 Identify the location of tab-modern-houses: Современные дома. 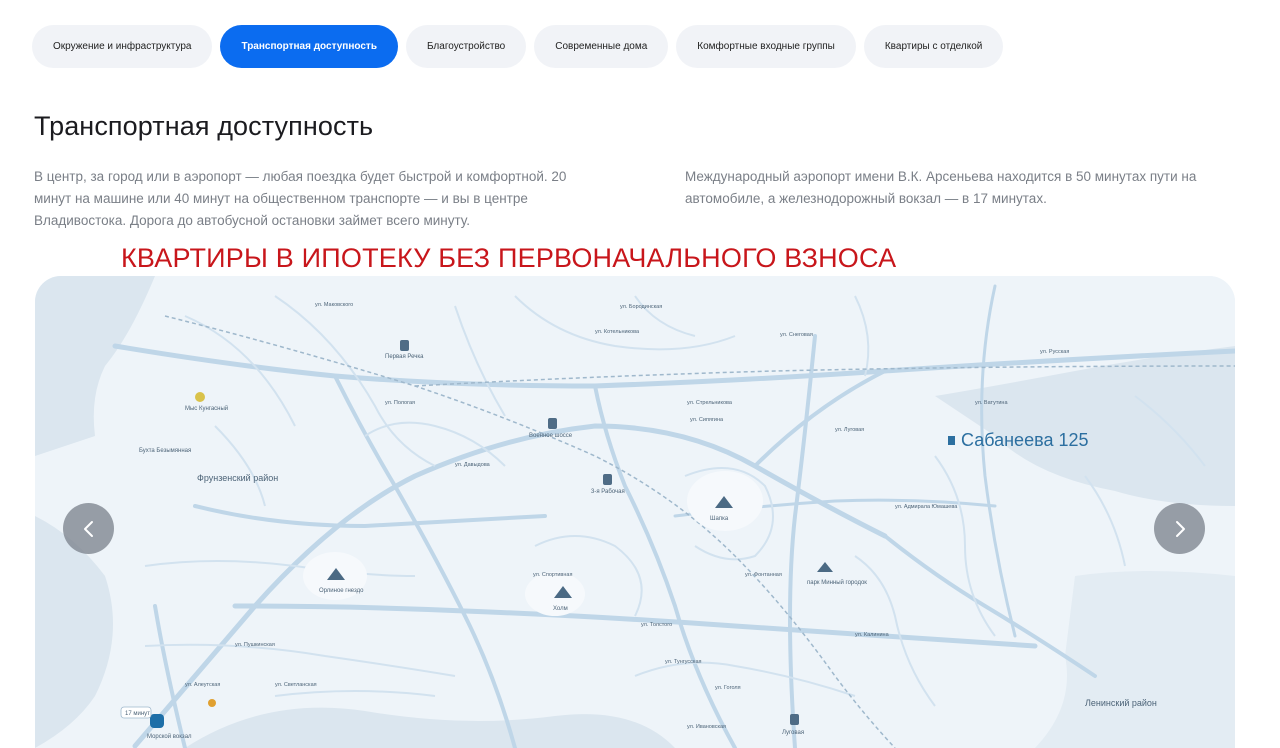
(601, 46).